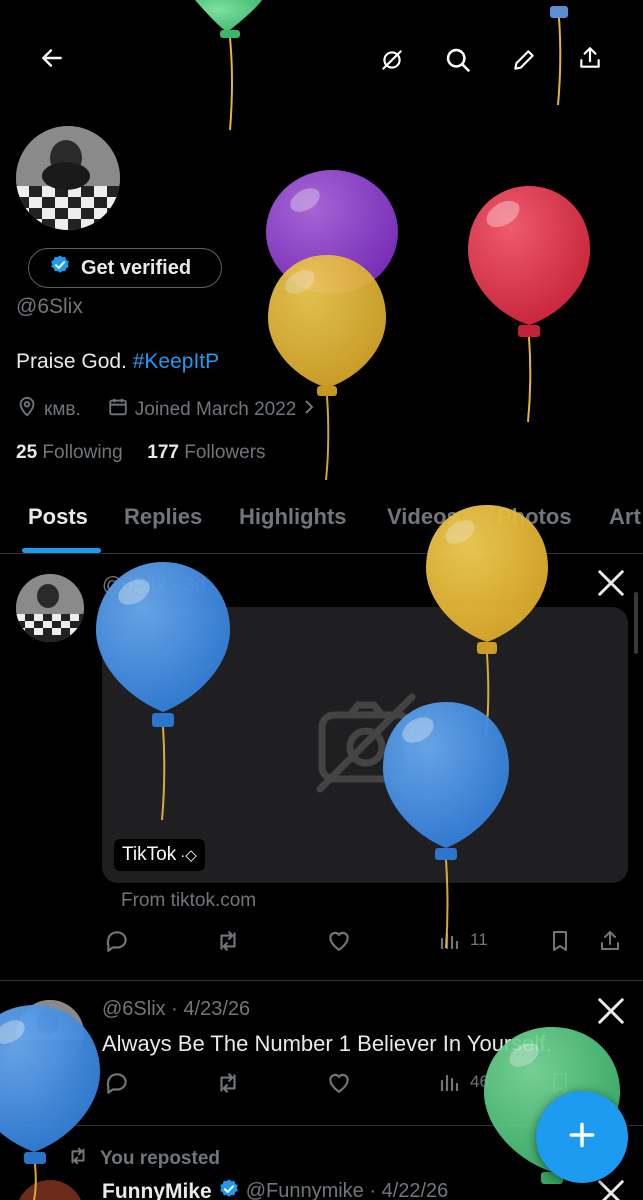 The width and height of the screenshot is (643, 1200). What do you see at coordinates (61, 550) in the screenshot?
I see `active-tab-indicator` at bounding box center [61, 550].